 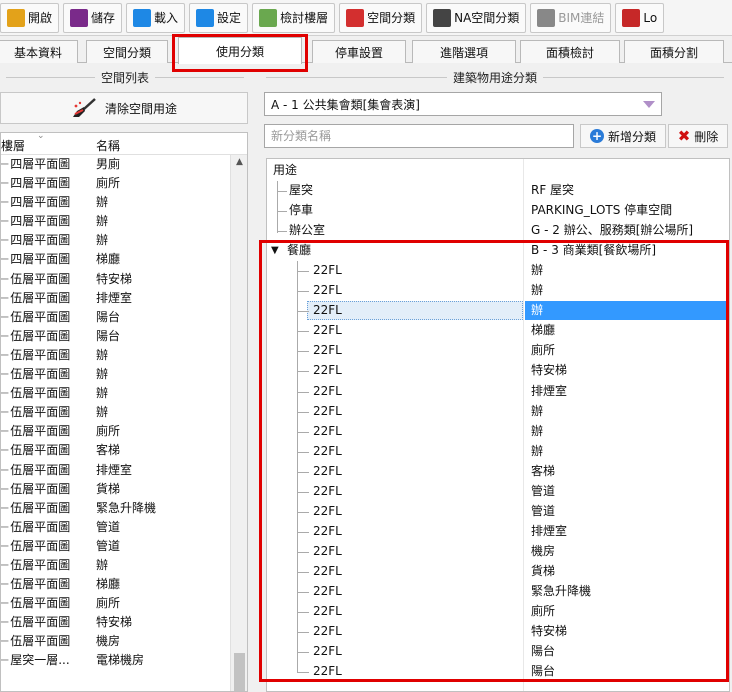 What do you see at coordinates (698, 136) in the screenshot?
I see `delete-category-button: ✖ 刪除` at bounding box center [698, 136].